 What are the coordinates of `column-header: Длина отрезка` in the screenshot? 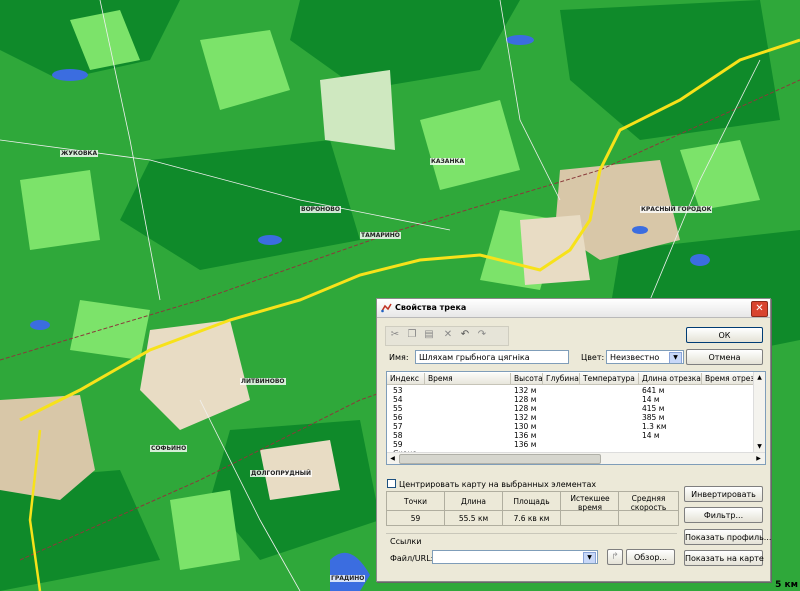 It's located at (670, 379).